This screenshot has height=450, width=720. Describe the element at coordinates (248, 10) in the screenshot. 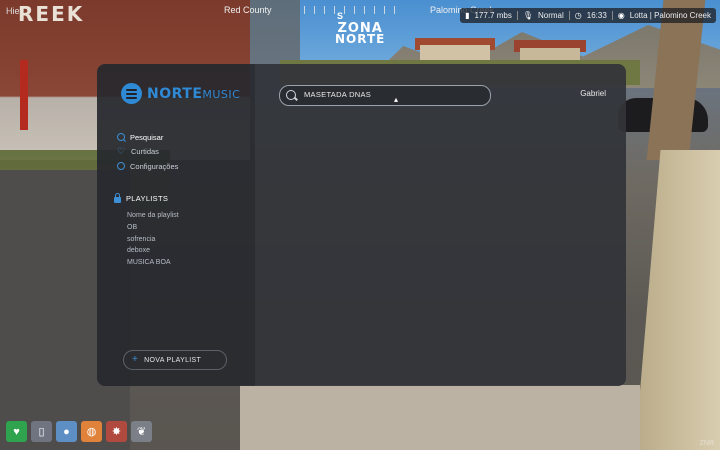

I see `compass-left-label: Red County` at that location.